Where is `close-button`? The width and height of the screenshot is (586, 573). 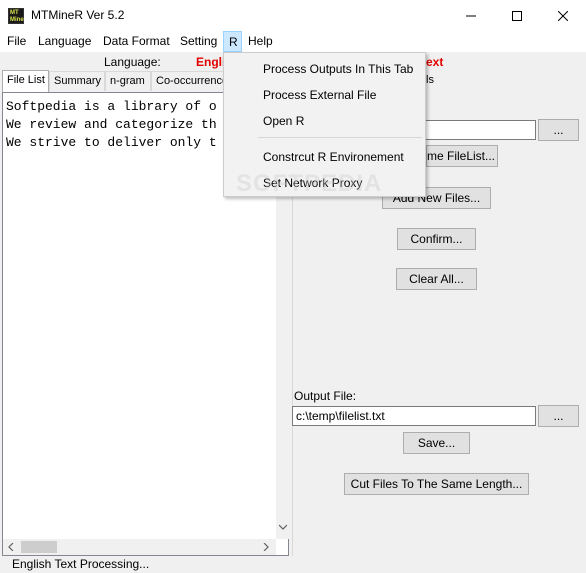
close-button is located at coordinates (563, 15).